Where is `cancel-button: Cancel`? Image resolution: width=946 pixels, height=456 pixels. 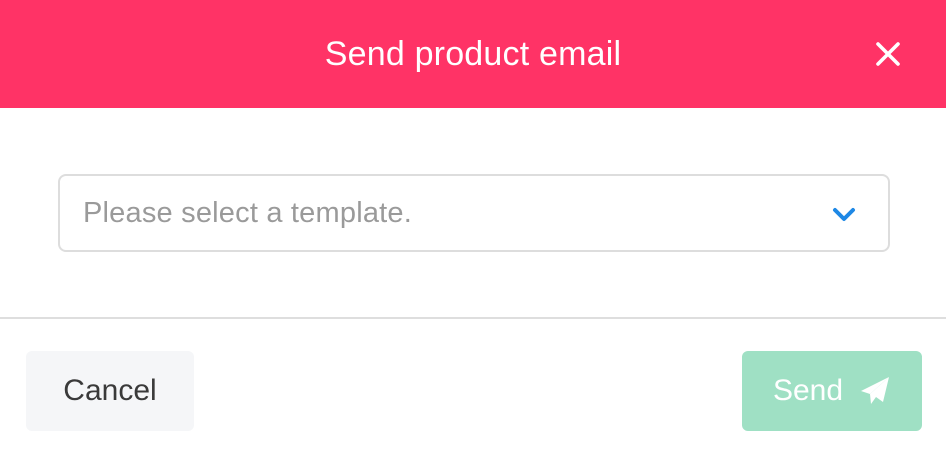 cancel-button: Cancel is located at coordinates (110, 391).